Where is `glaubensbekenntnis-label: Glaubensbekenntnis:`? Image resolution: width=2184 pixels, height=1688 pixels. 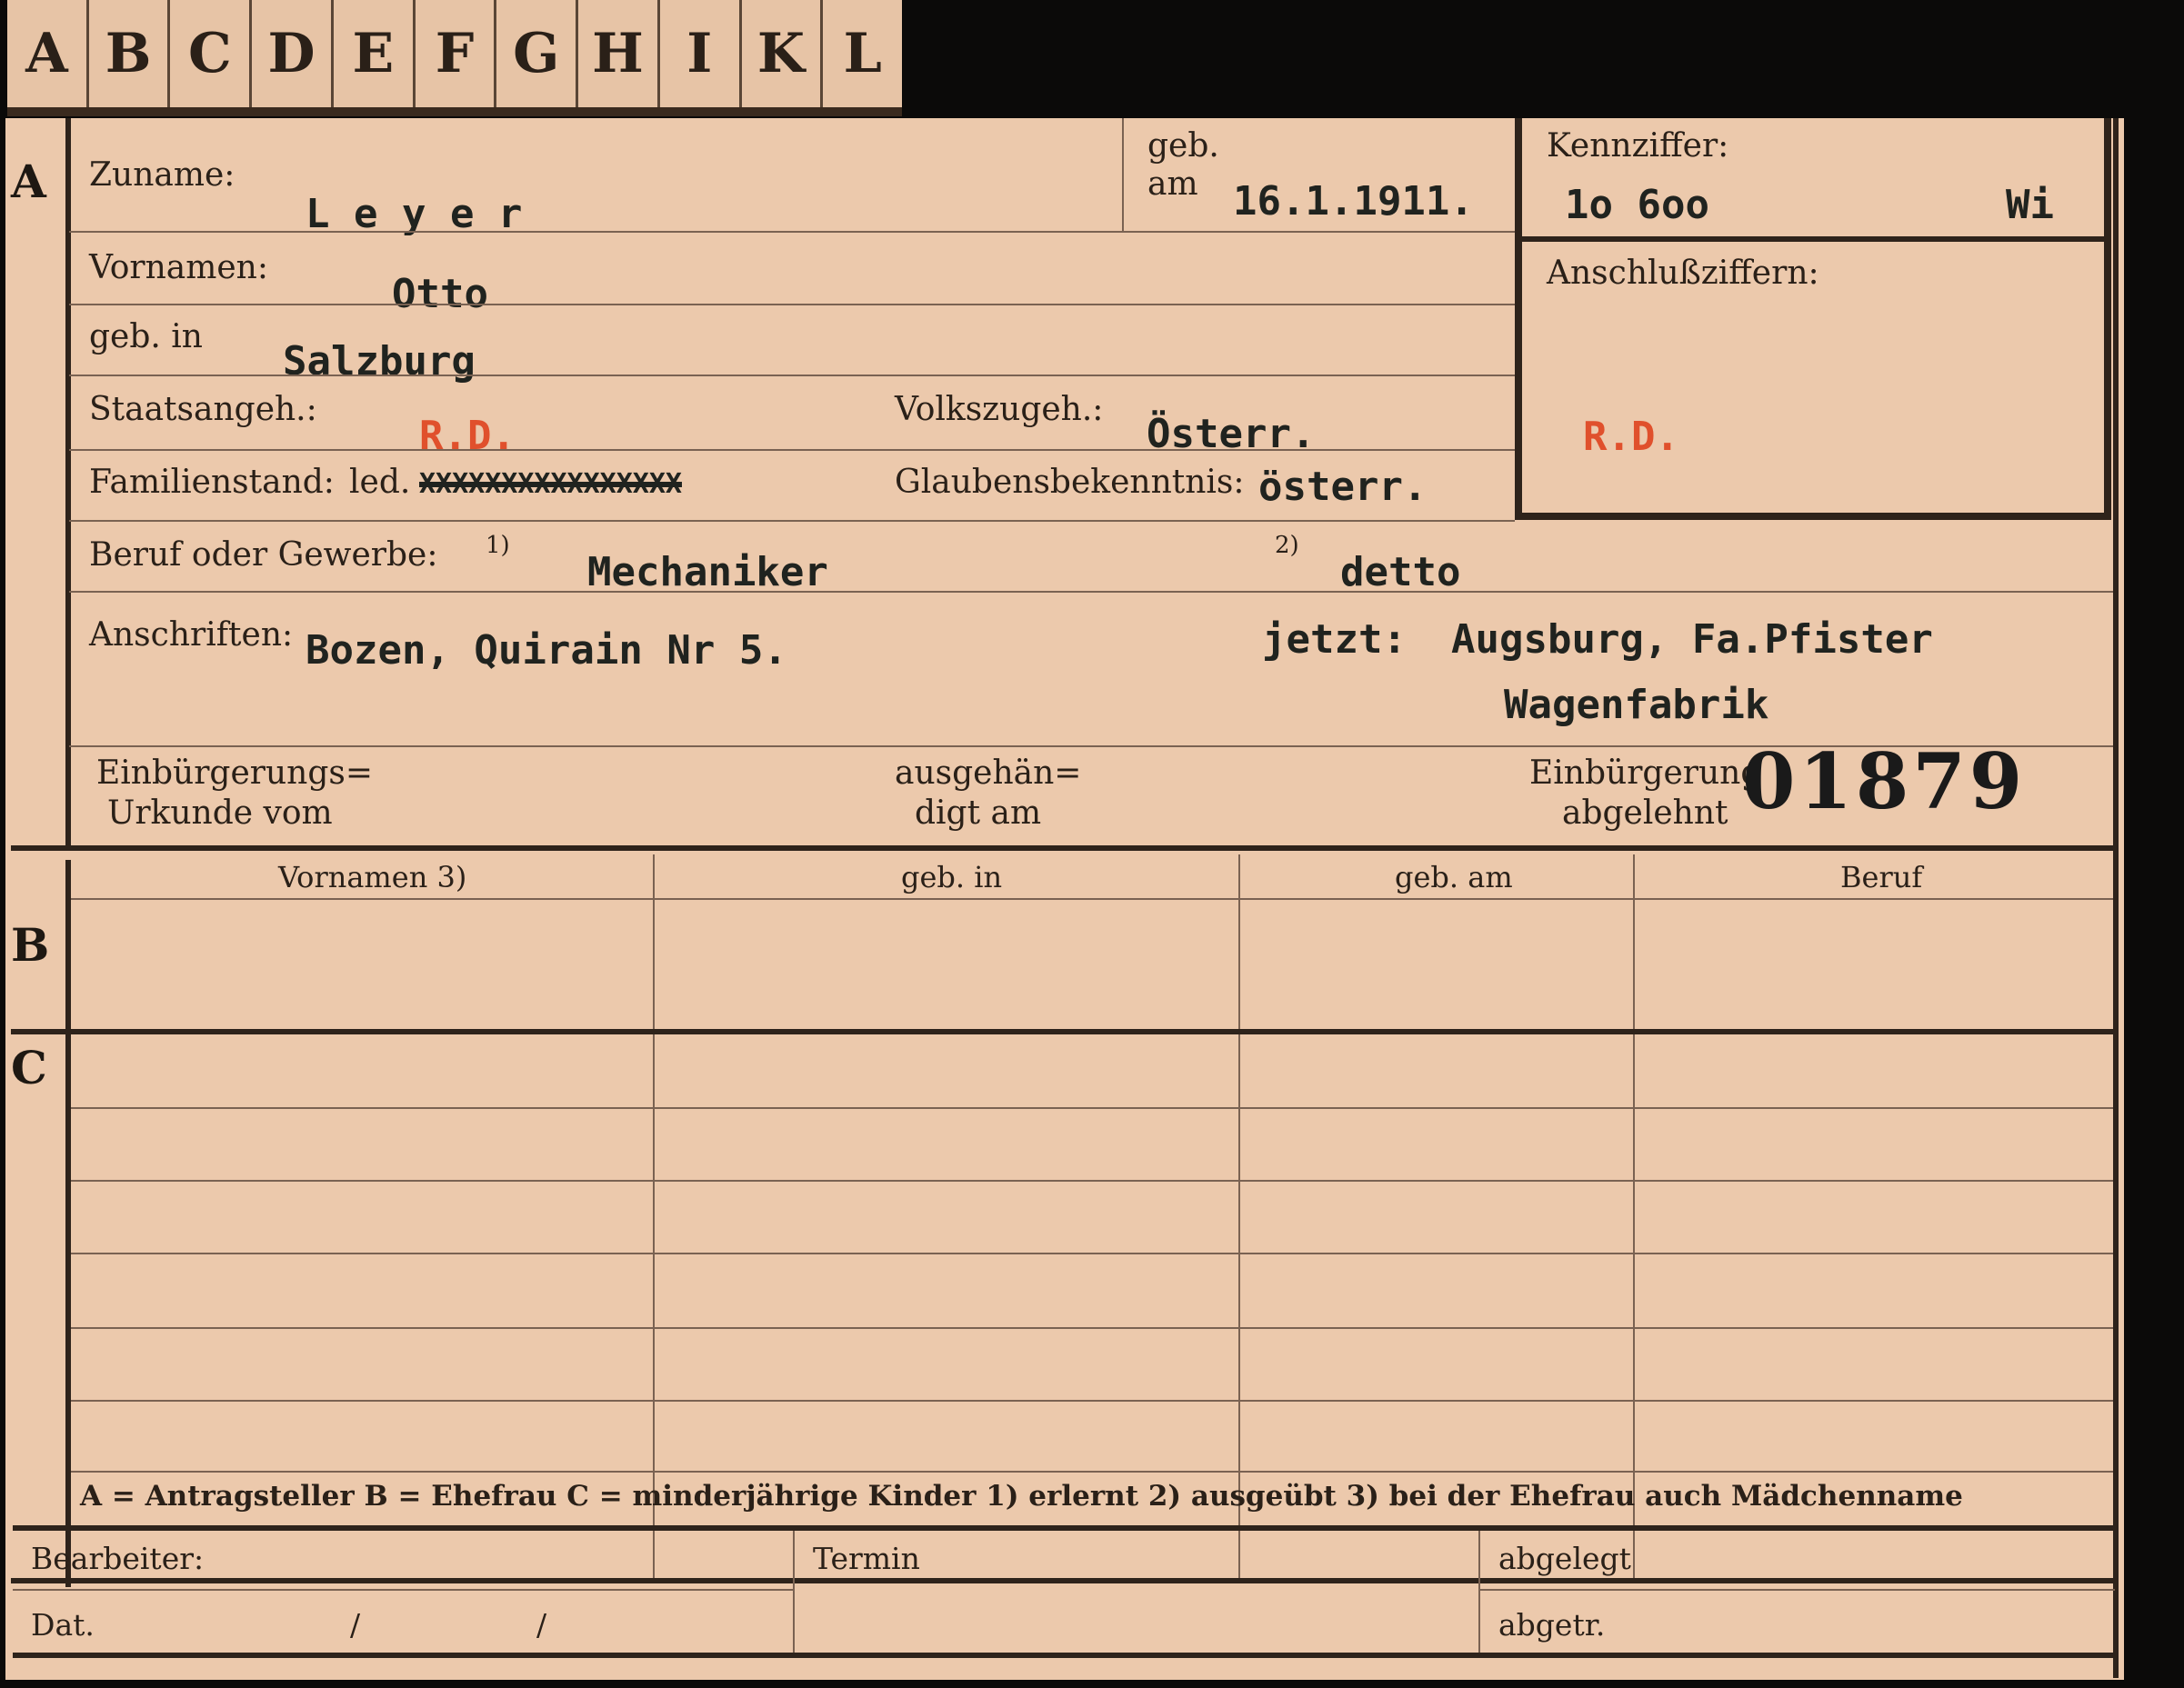 glaubensbekenntnis-label: Glaubensbekenntnis: is located at coordinates (1070, 482).